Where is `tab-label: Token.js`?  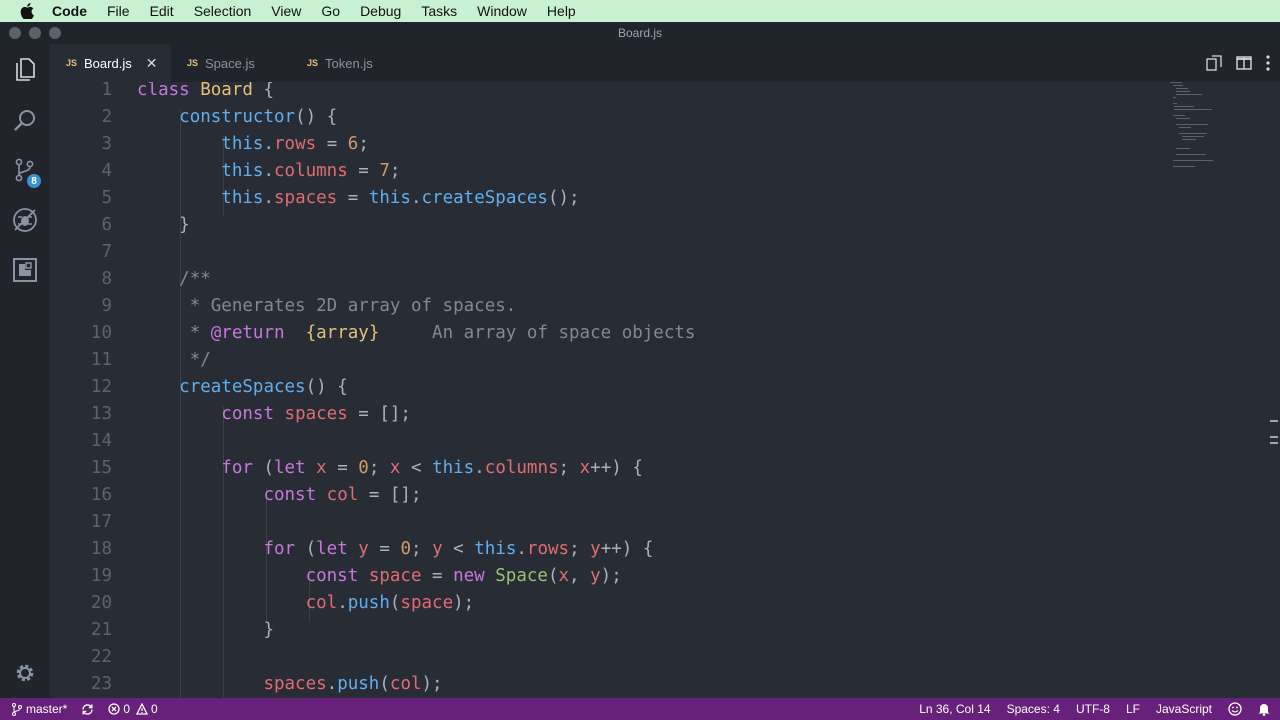
tab-label: Token.js is located at coordinates (349, 63).